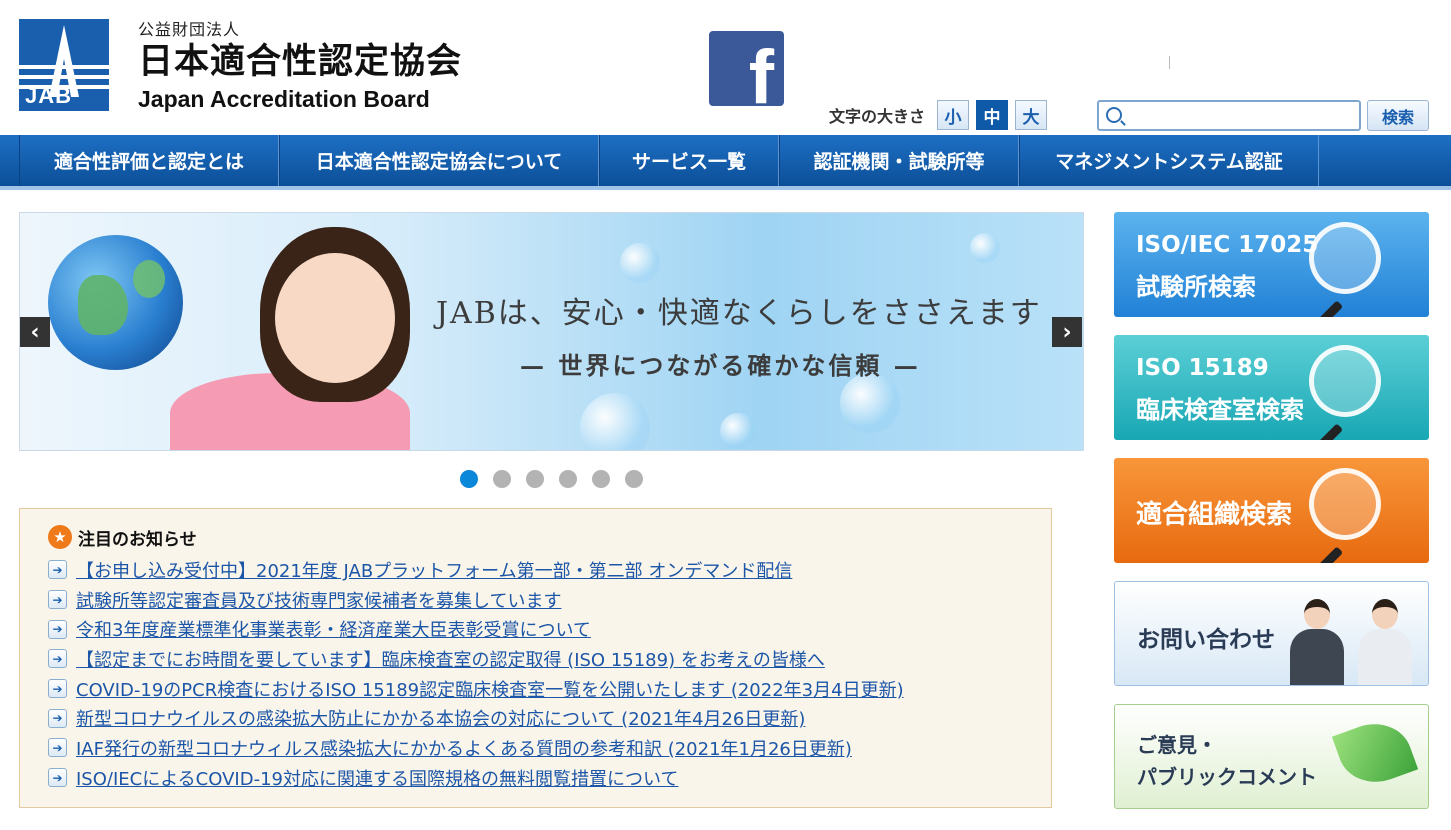  What do you see at coordinates (1271, 387) in the screenshot?
I see `clinical-lab-search-banner: ISO 15189 臨床検査室検索` at bounding box center [1271, 387].